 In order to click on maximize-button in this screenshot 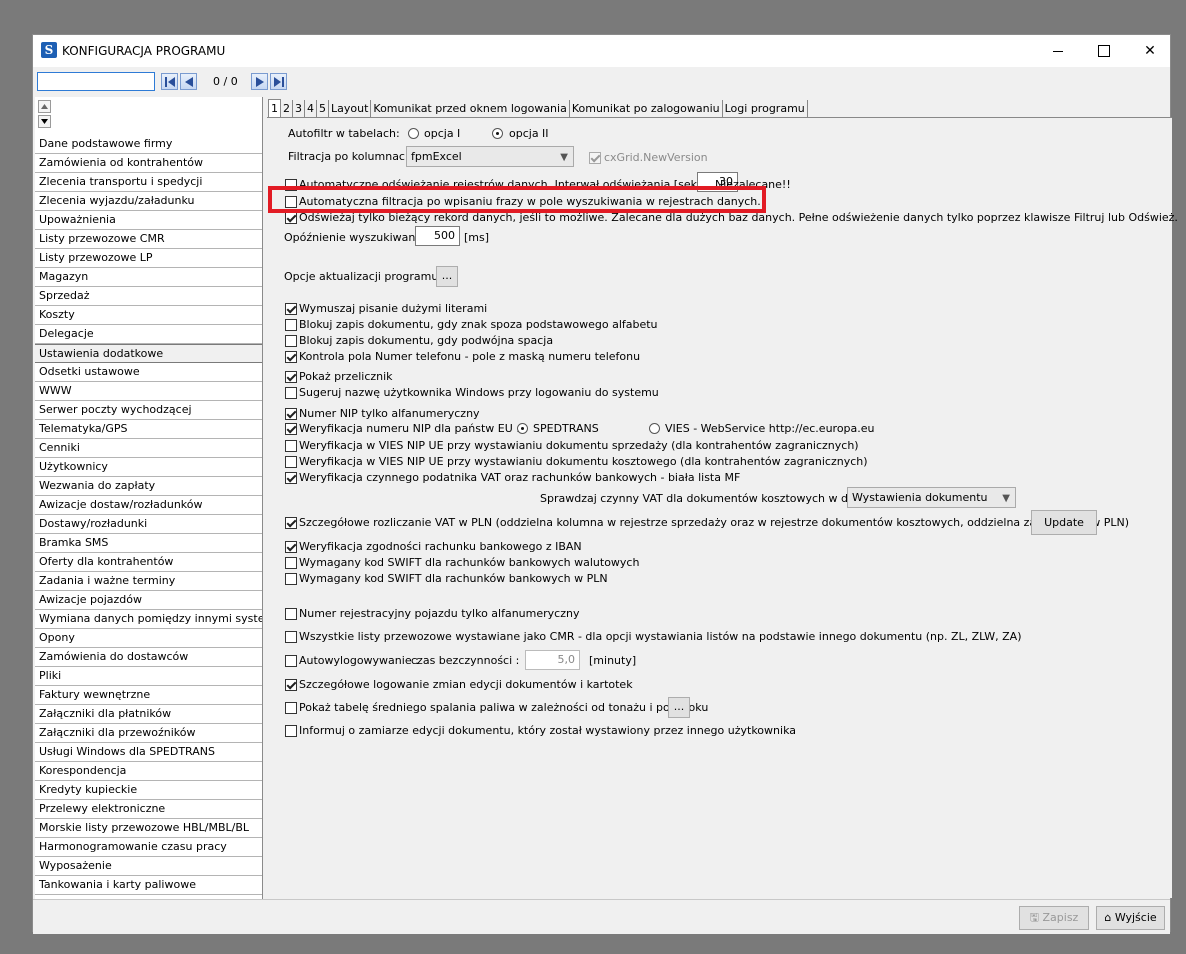, I will do `click(1104, 51)`.